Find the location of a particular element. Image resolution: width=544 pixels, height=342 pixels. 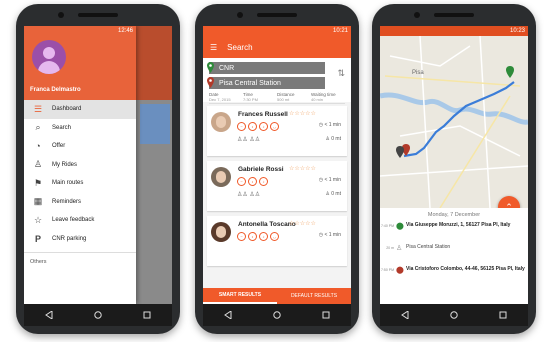

wait-time: < 1 min is located at coordinates (332, 125).